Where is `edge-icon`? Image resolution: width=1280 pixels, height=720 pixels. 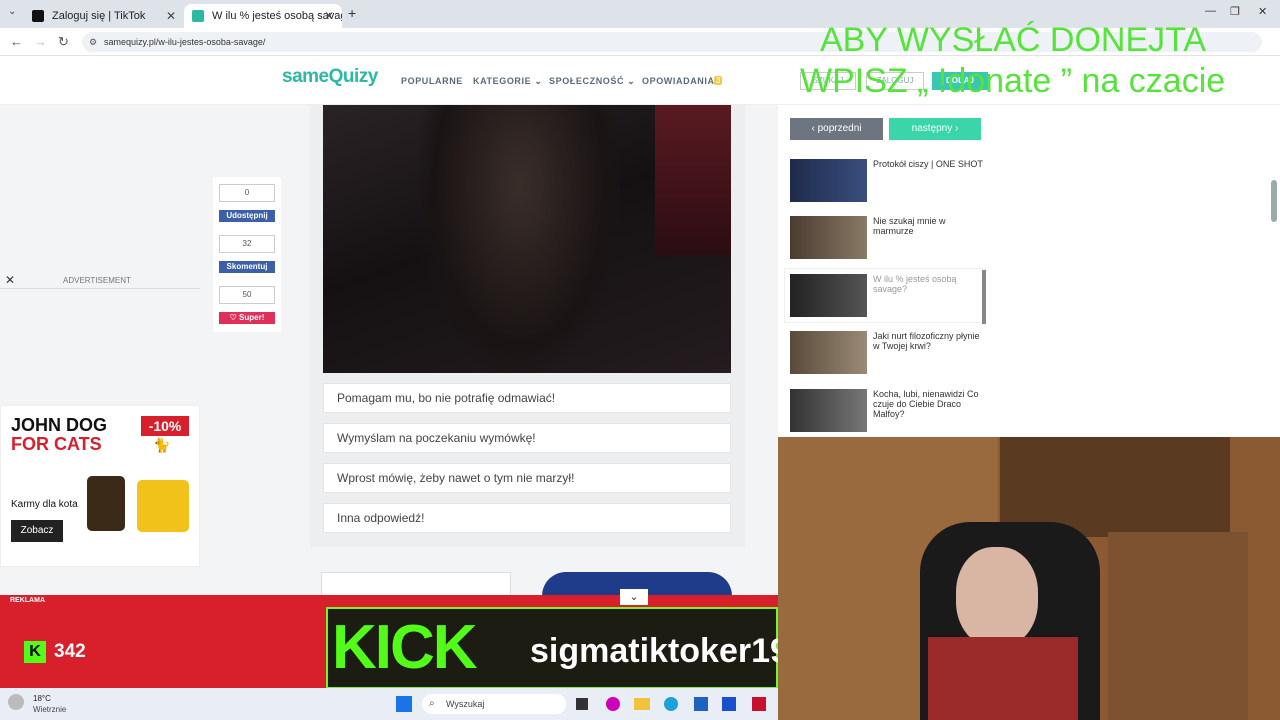
edge-icon is located at coordinates (671, 704).